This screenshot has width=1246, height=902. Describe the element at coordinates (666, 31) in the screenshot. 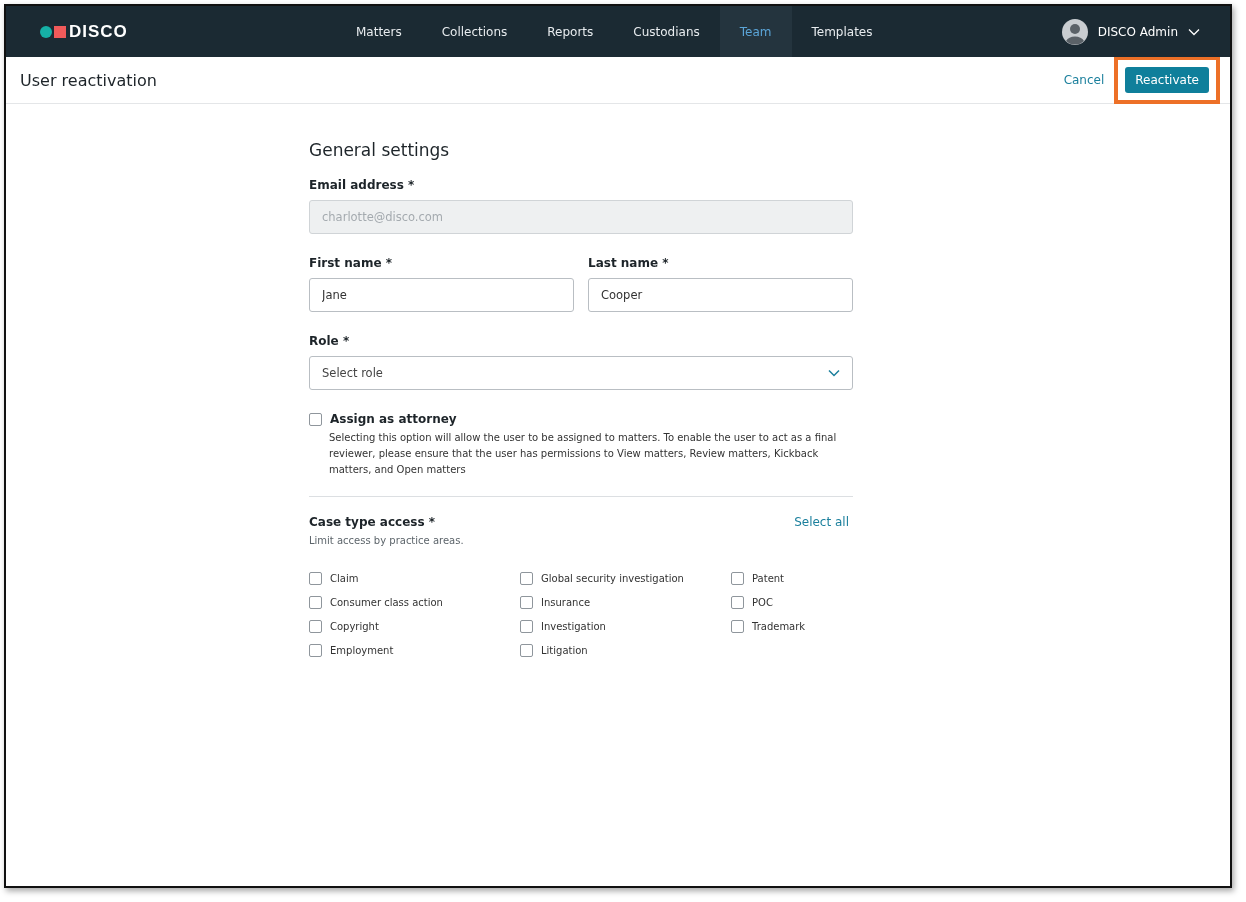

I see `nav-tab: Custodians` at that location.